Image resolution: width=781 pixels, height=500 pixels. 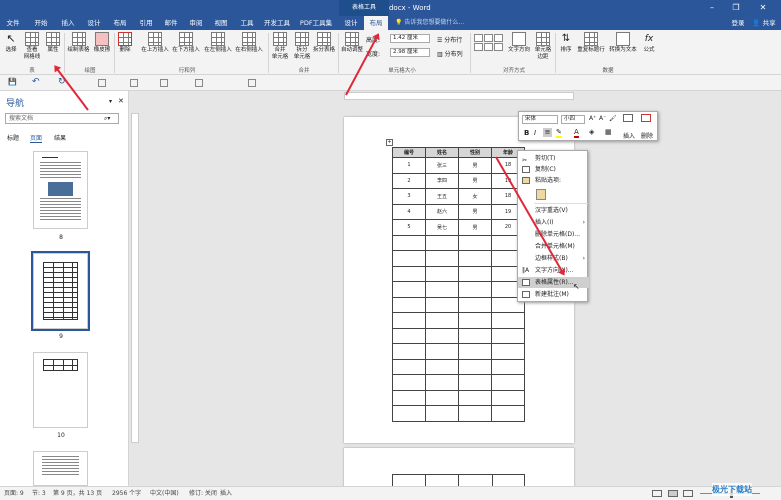 I want to click on repeat-header-button: 重复标题行, so click(x=591, y=43).